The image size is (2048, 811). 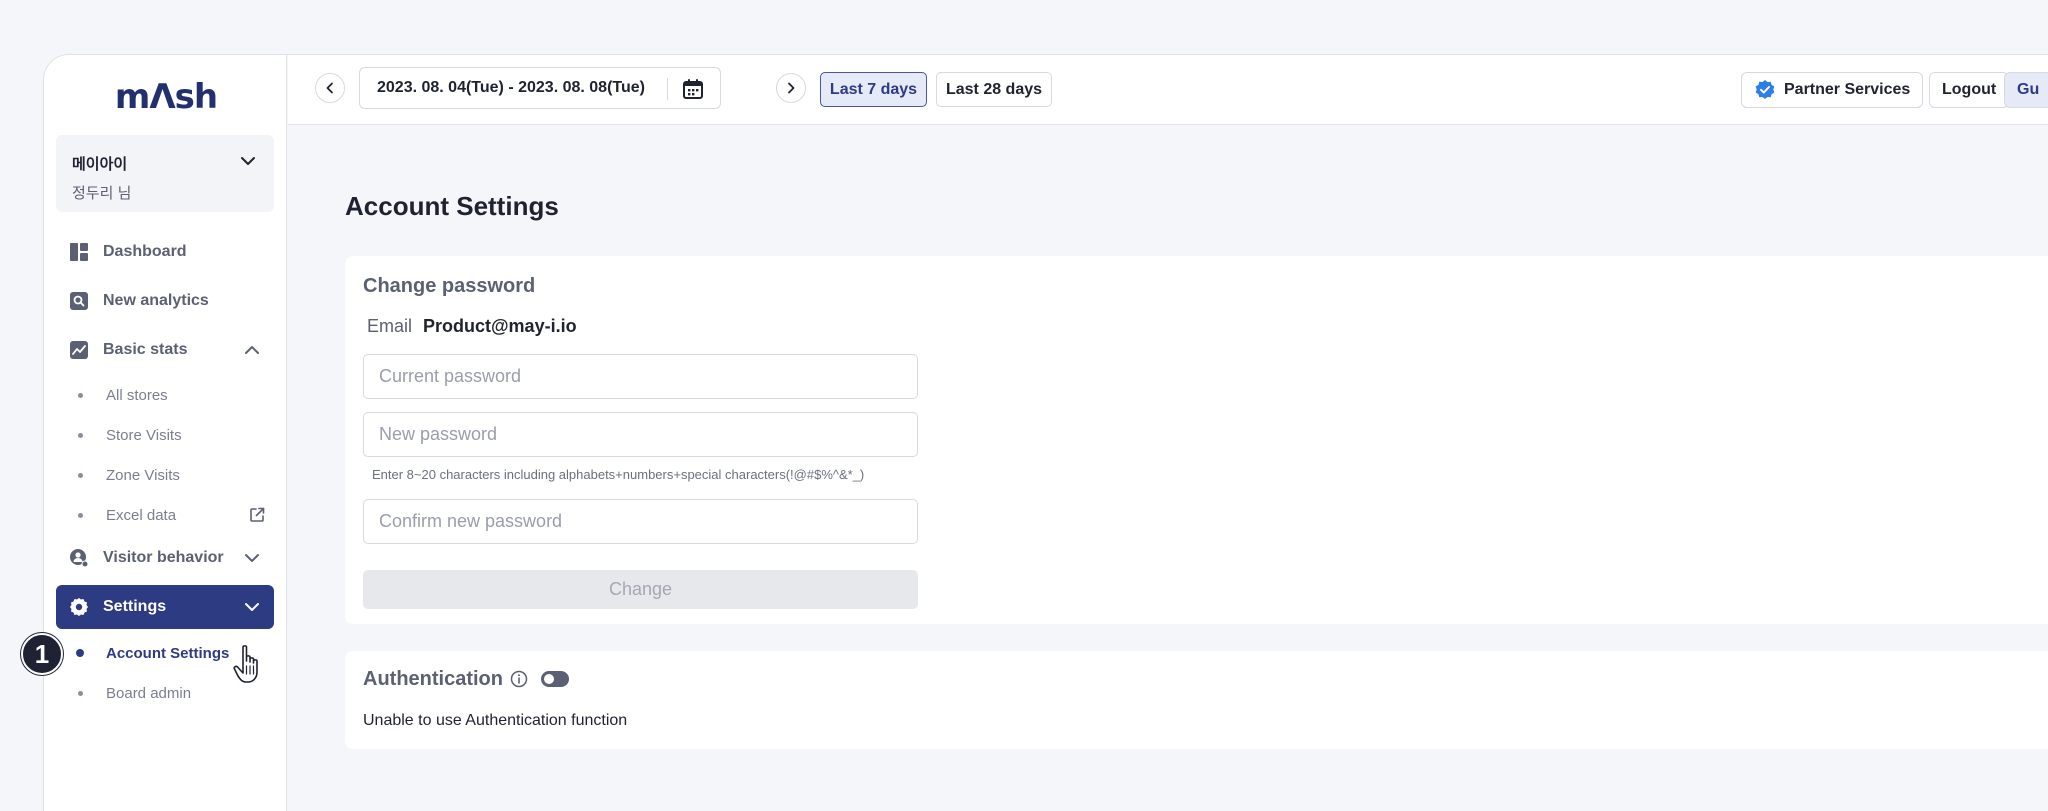 I want to click on date-range-text: 2023. 08. 04(Tue) - 2023. 08. 08(Tue), so click(x=511, y=87).